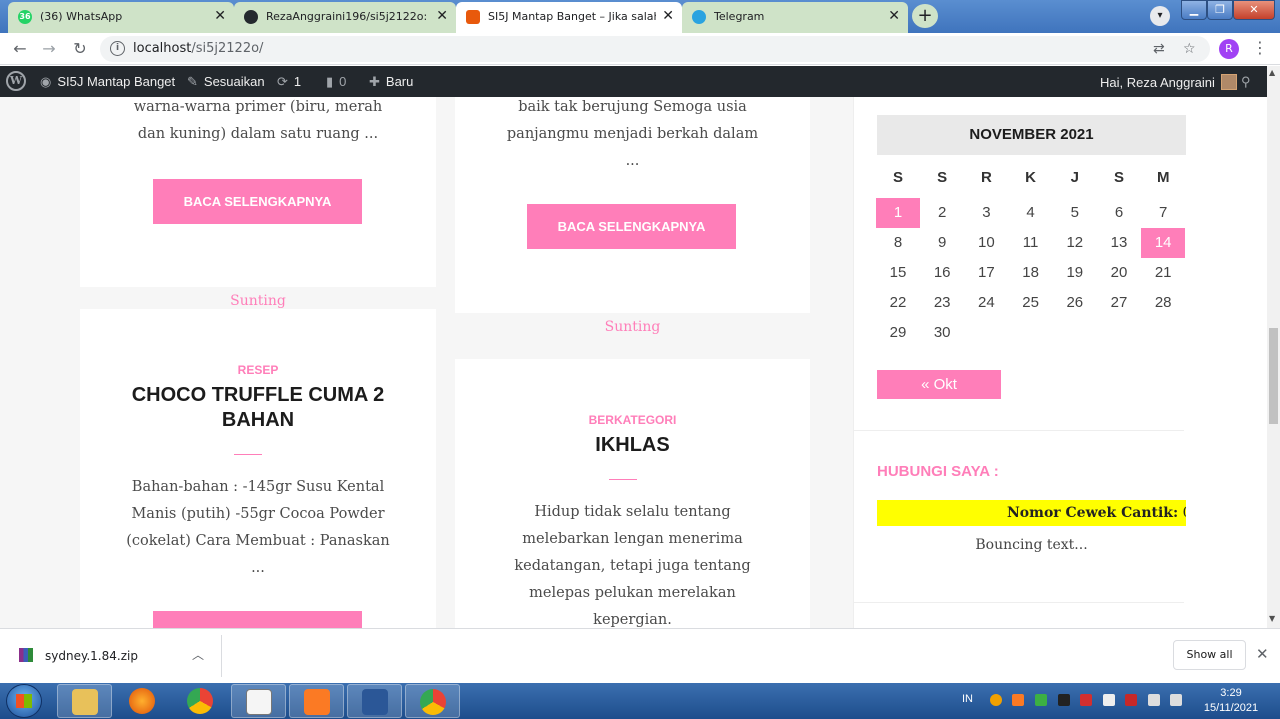 This screenshot has width=1280, height=719. What do you see at coordinates (374, 701) in the screenshot?
I see `taskbar-word` at bounding box center [374, 701].